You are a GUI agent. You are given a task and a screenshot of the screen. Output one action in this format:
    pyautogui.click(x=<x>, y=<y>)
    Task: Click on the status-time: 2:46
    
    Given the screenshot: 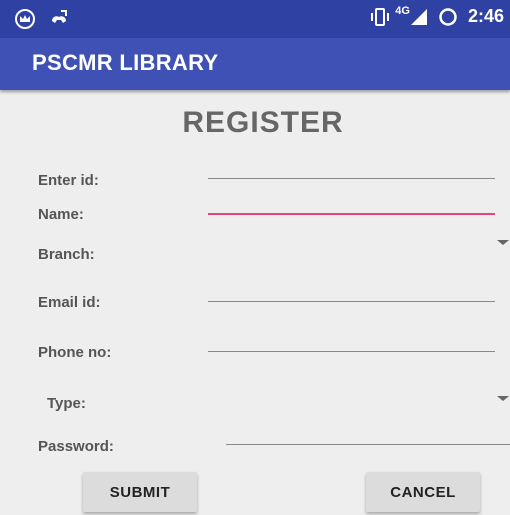 What is the action you would take?
    pyautogui.click(x=485, y=16)
    